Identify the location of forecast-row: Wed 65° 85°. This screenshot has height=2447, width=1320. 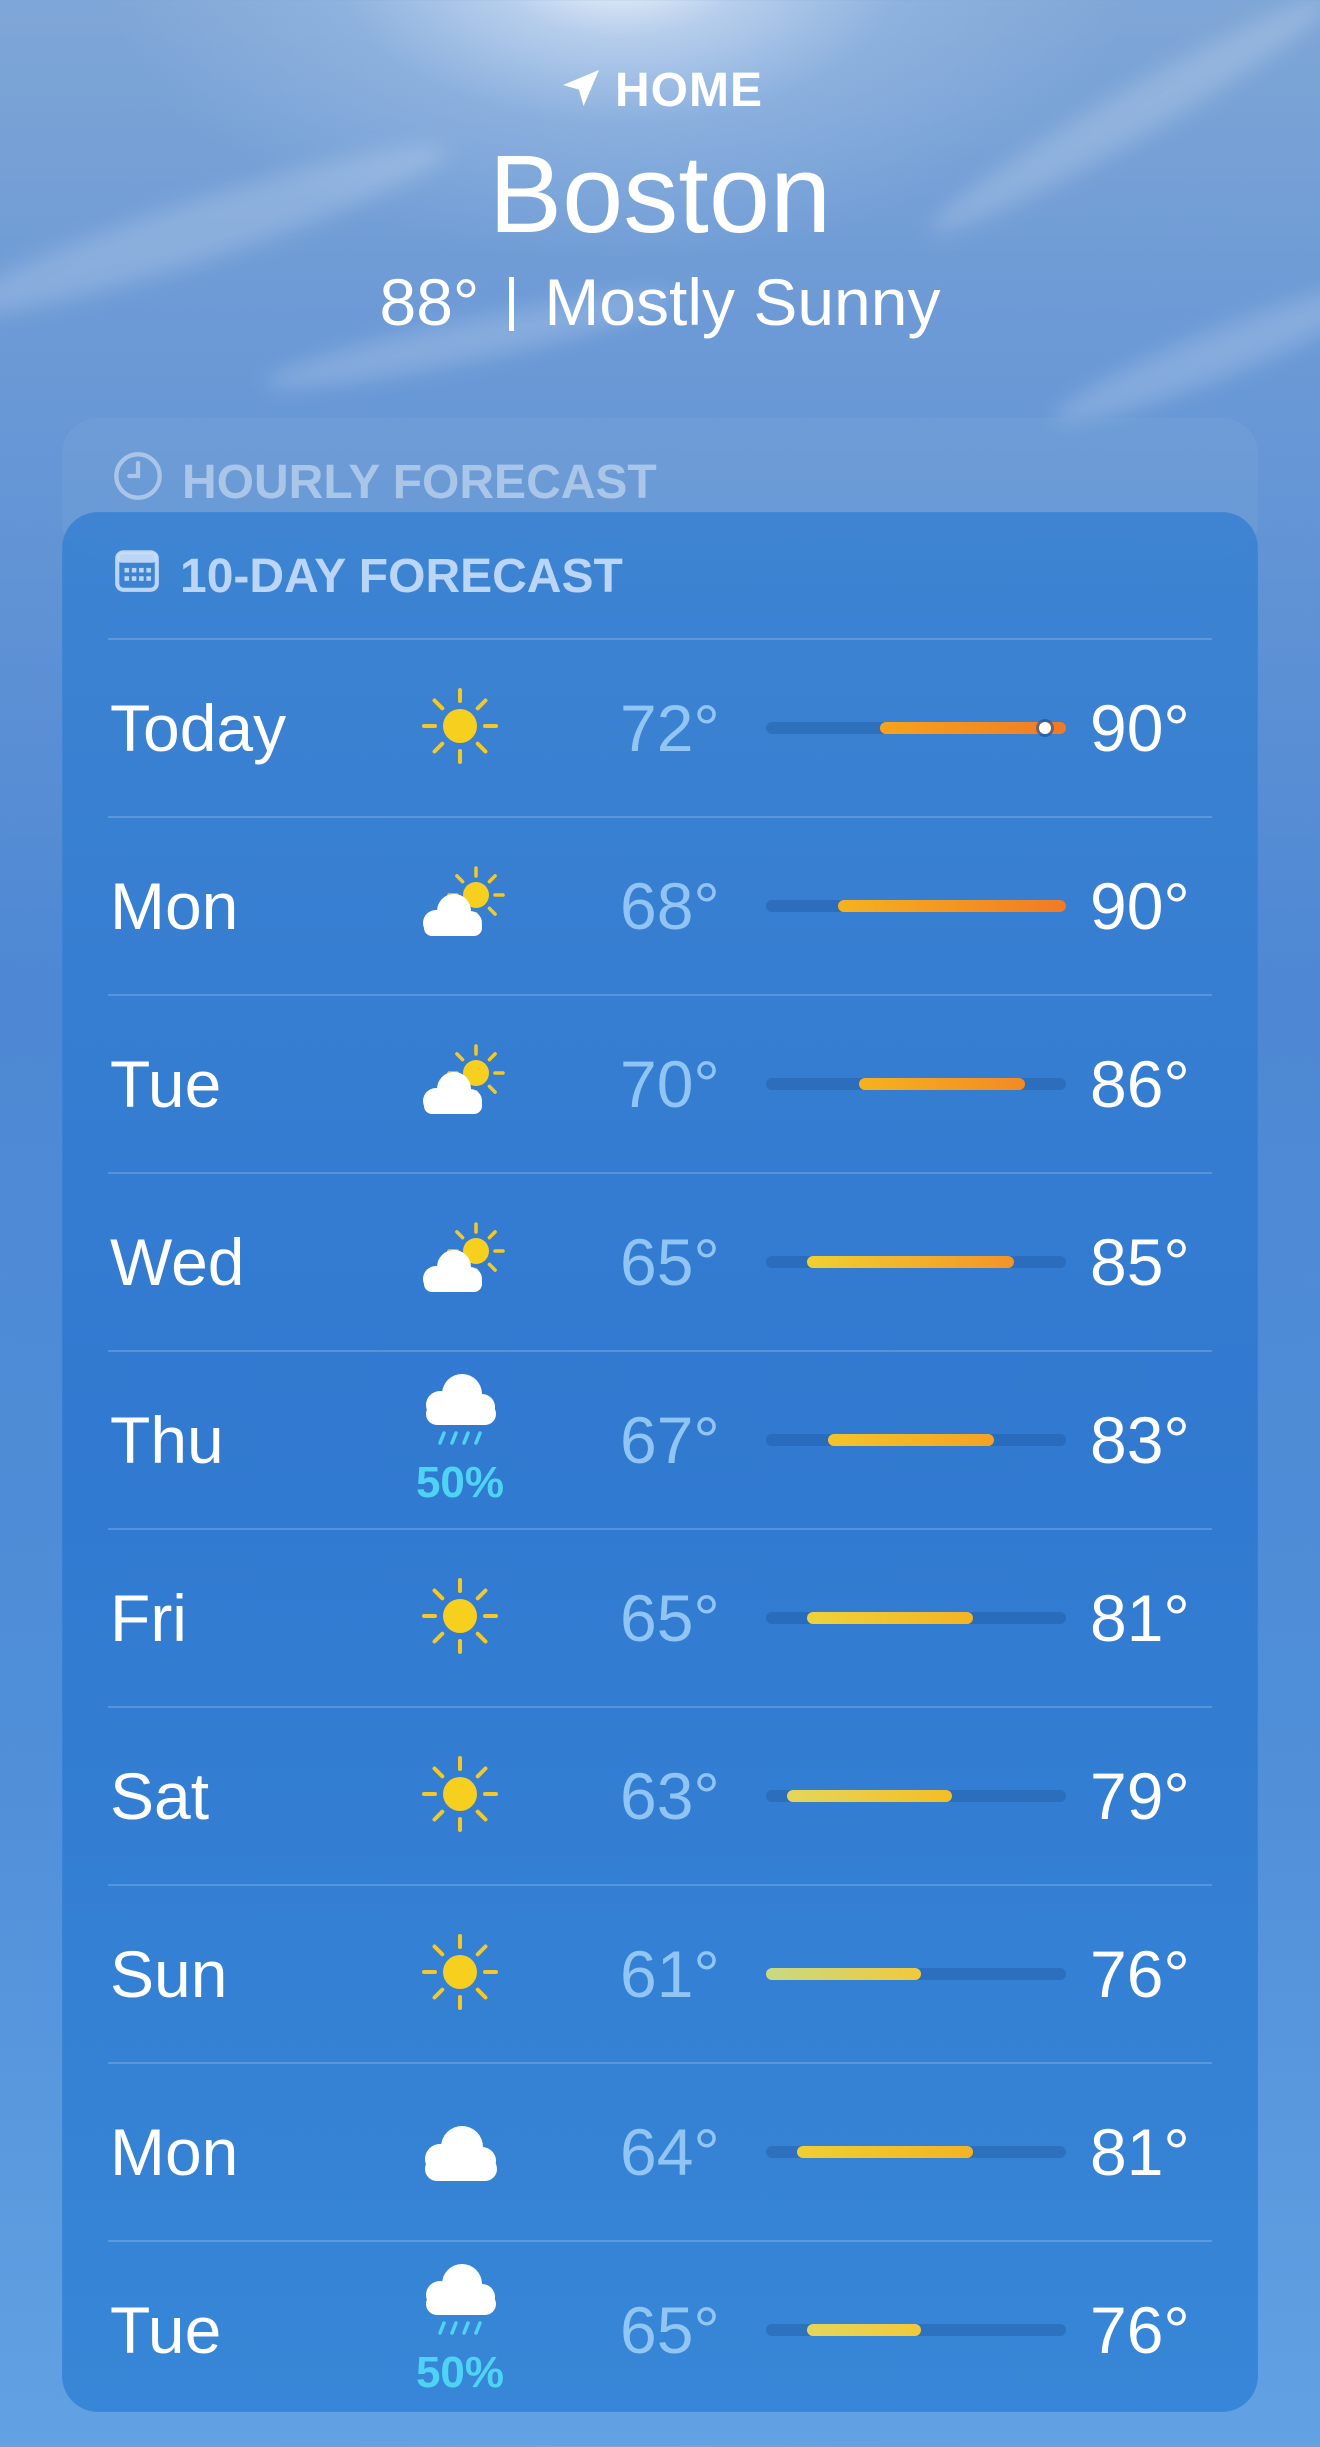
(660, 1262).